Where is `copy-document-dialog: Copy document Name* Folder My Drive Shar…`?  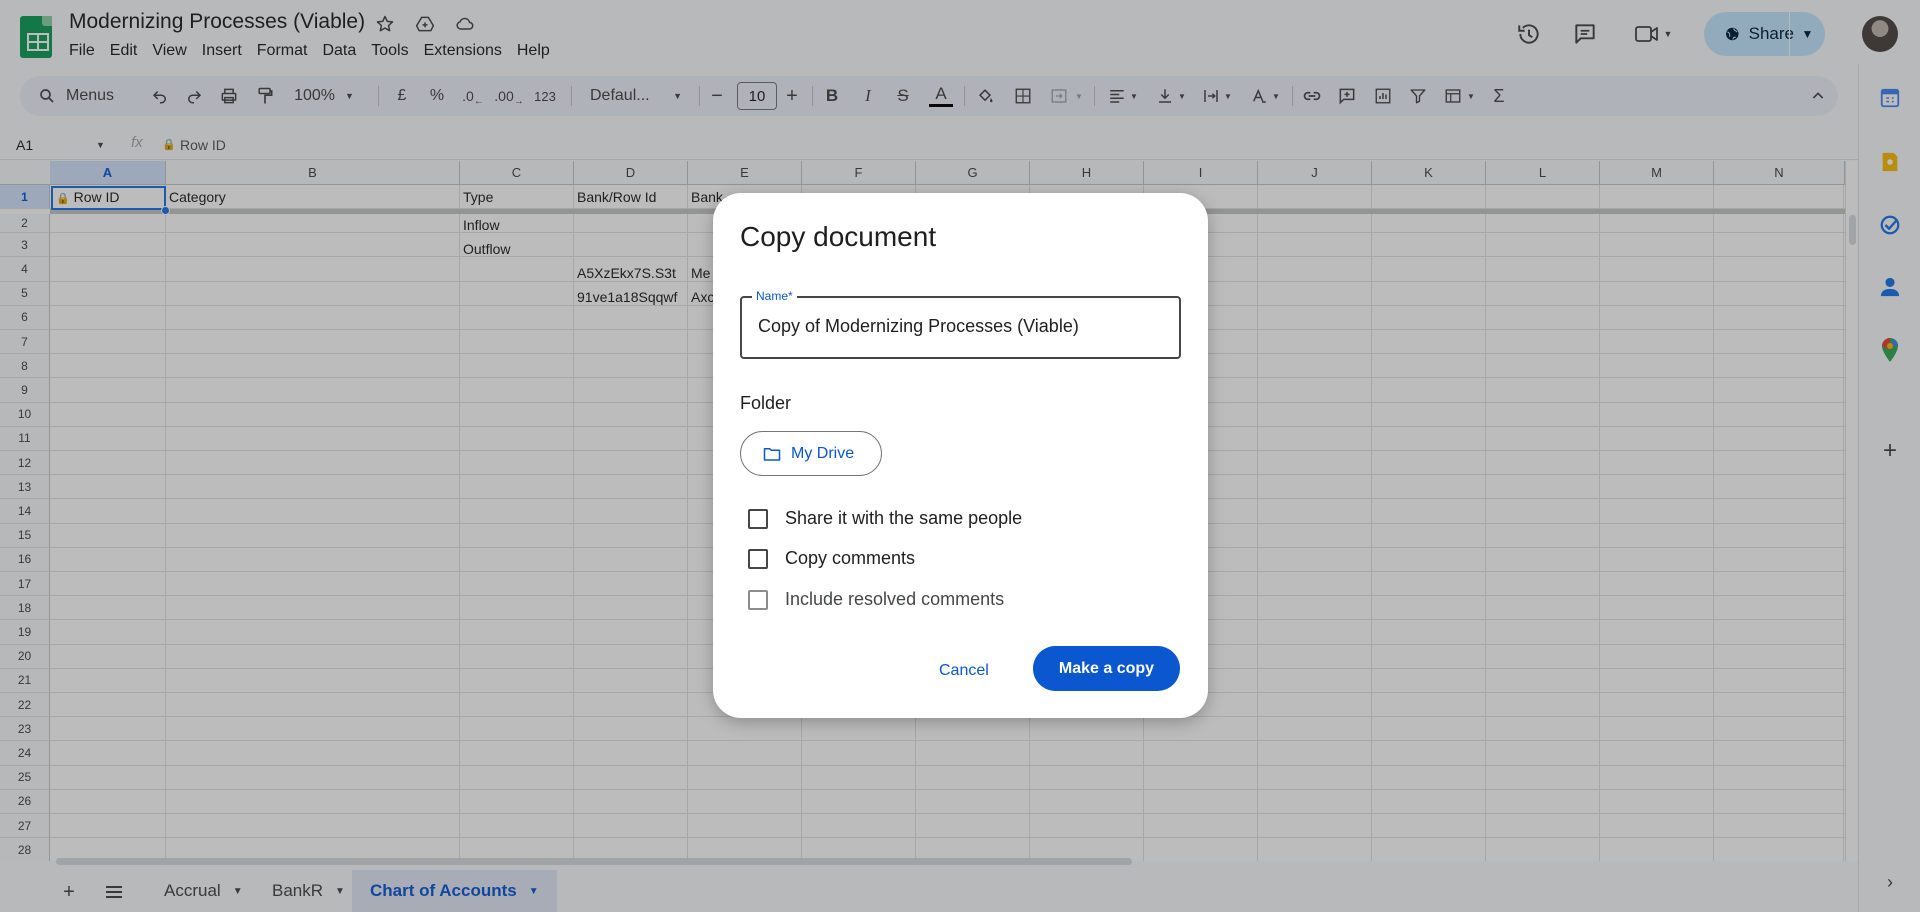 copy-document-dialog: Copy document Name* Folder My Drive Shar… is located at coordinates (960, 455).